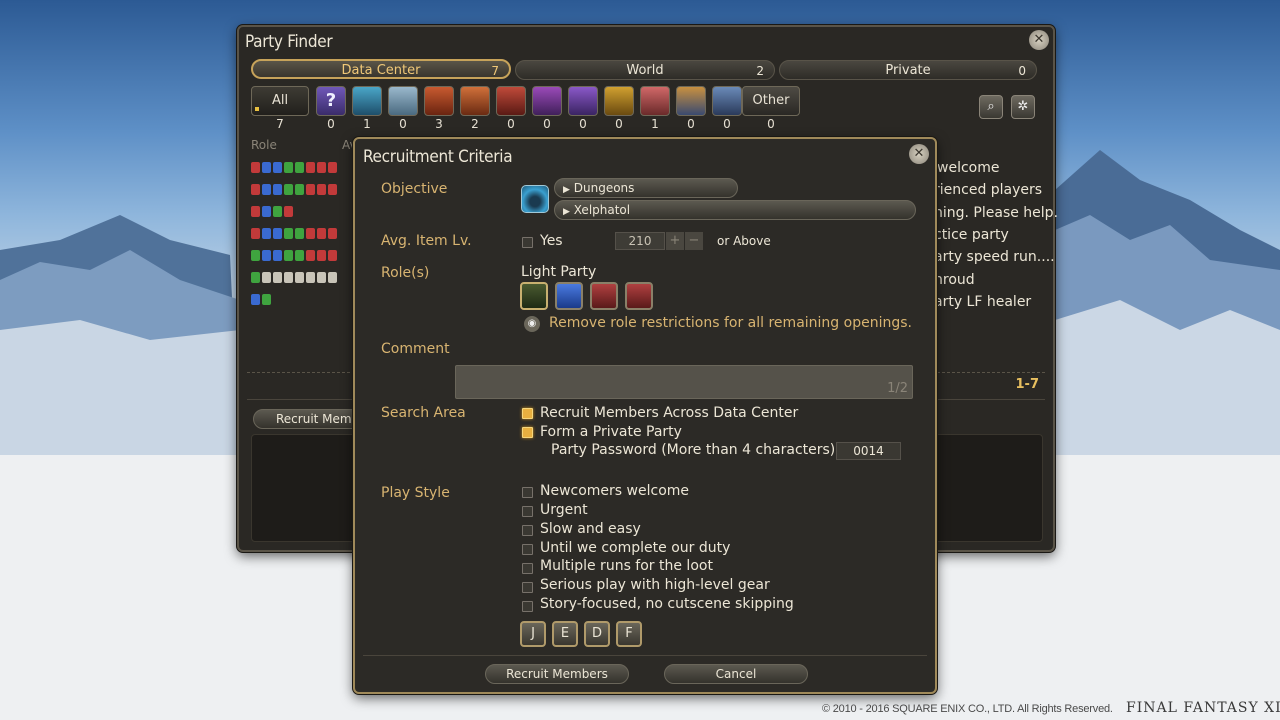  What do you see at coordinates (991, 107) in the screenshot?
I see `search-icon: ⌕` at bounding box center [991, 107].